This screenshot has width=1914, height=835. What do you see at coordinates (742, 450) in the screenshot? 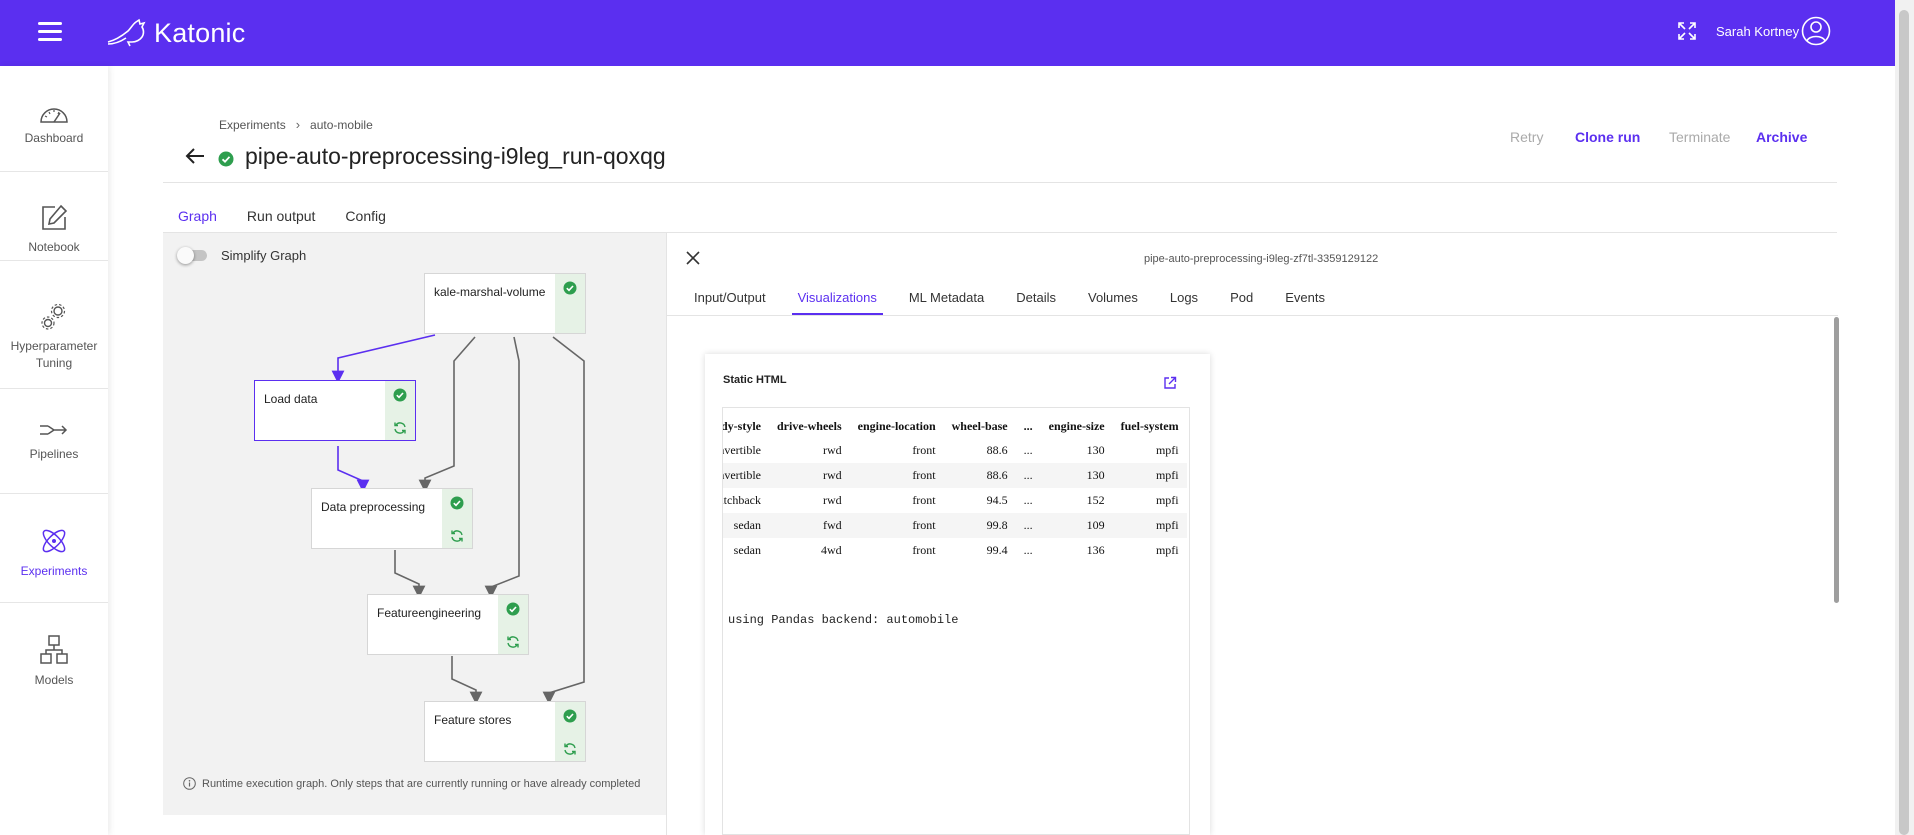
I see `table-cell: convertible` at bounding box center [742, 450].